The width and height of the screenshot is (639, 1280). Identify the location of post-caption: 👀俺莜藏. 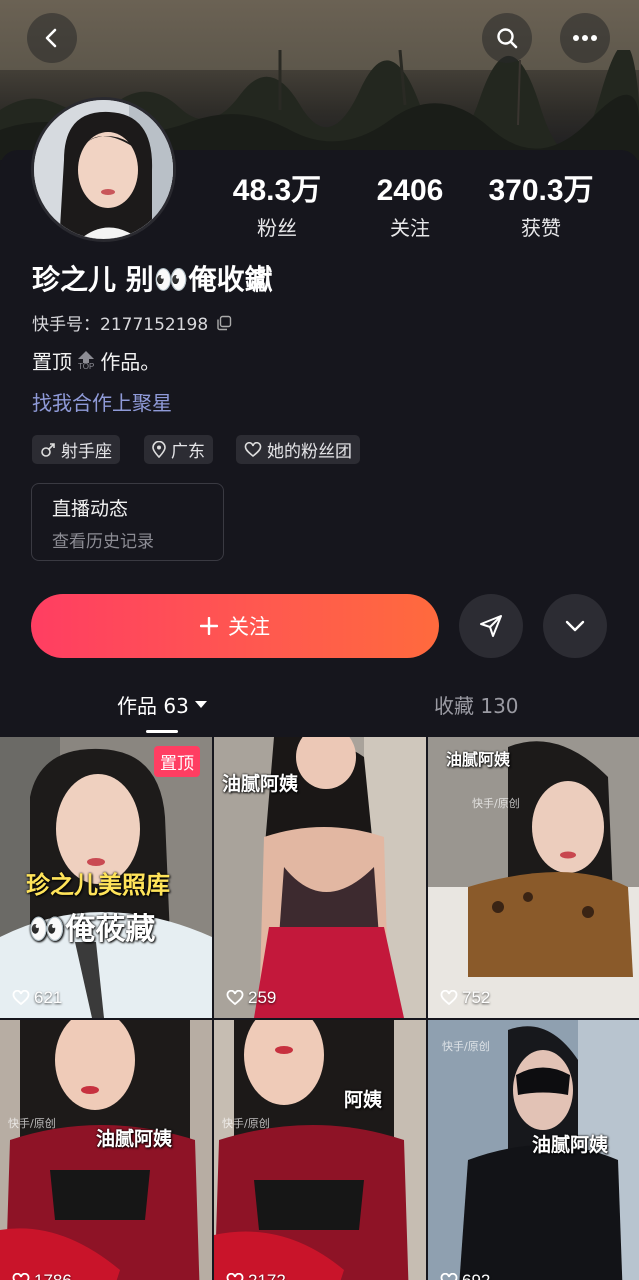
(92, 929).